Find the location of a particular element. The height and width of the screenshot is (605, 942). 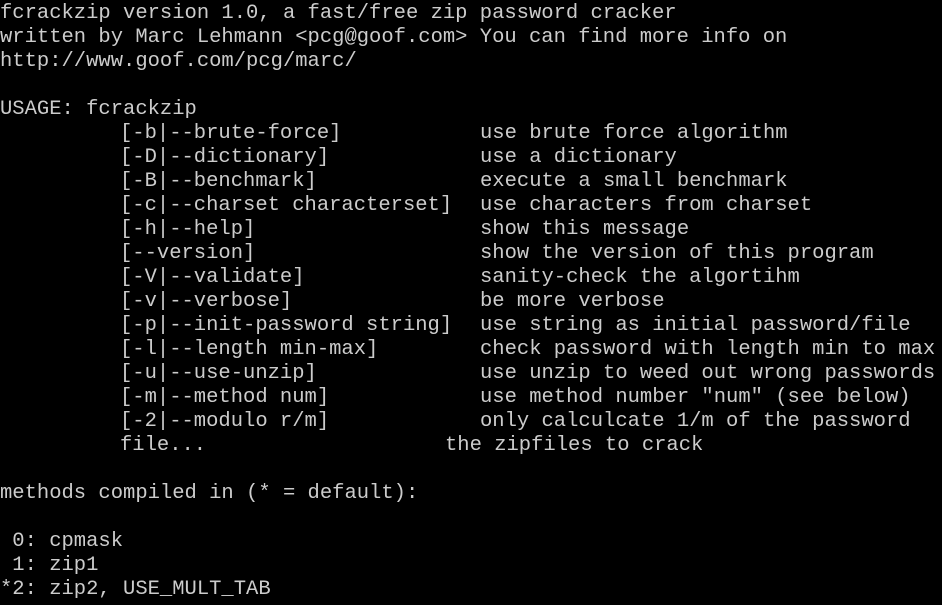

option-flag: [-m|--method num] is located at coordinates (225, 397).